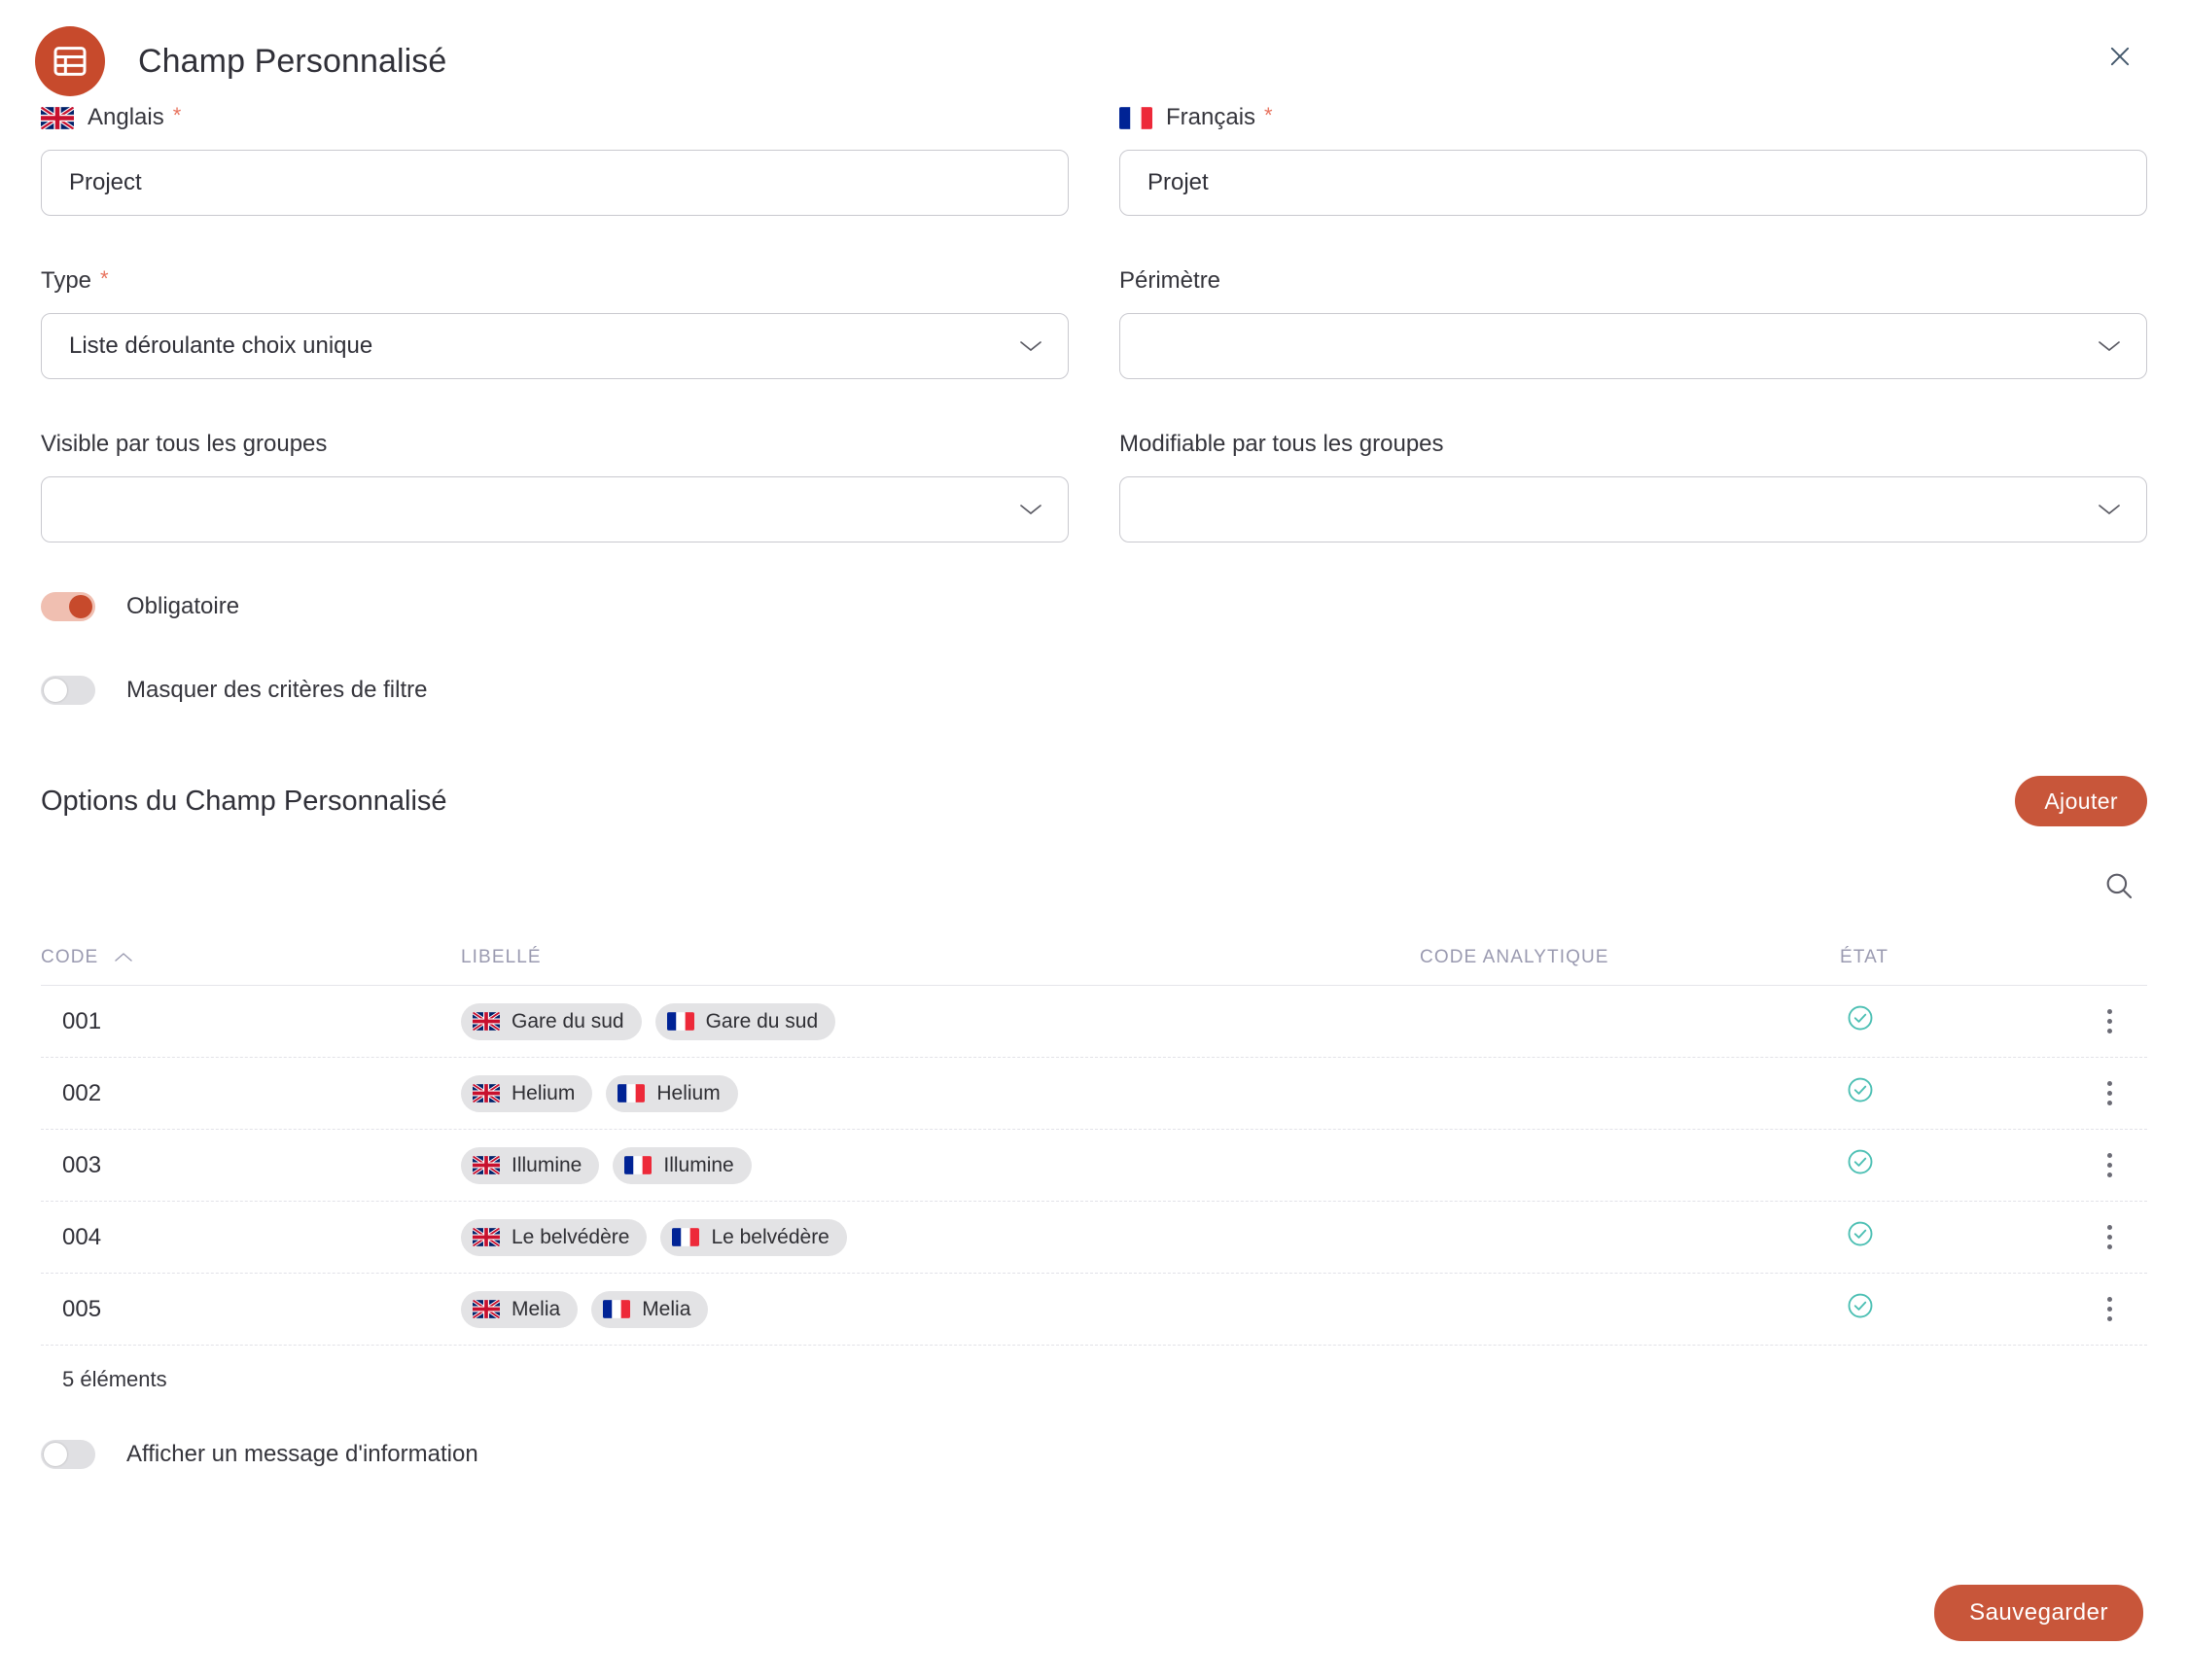  Describe the element at coordinates (251, 957) in the screenshot. I see `column-header-code: CODE` at that location.